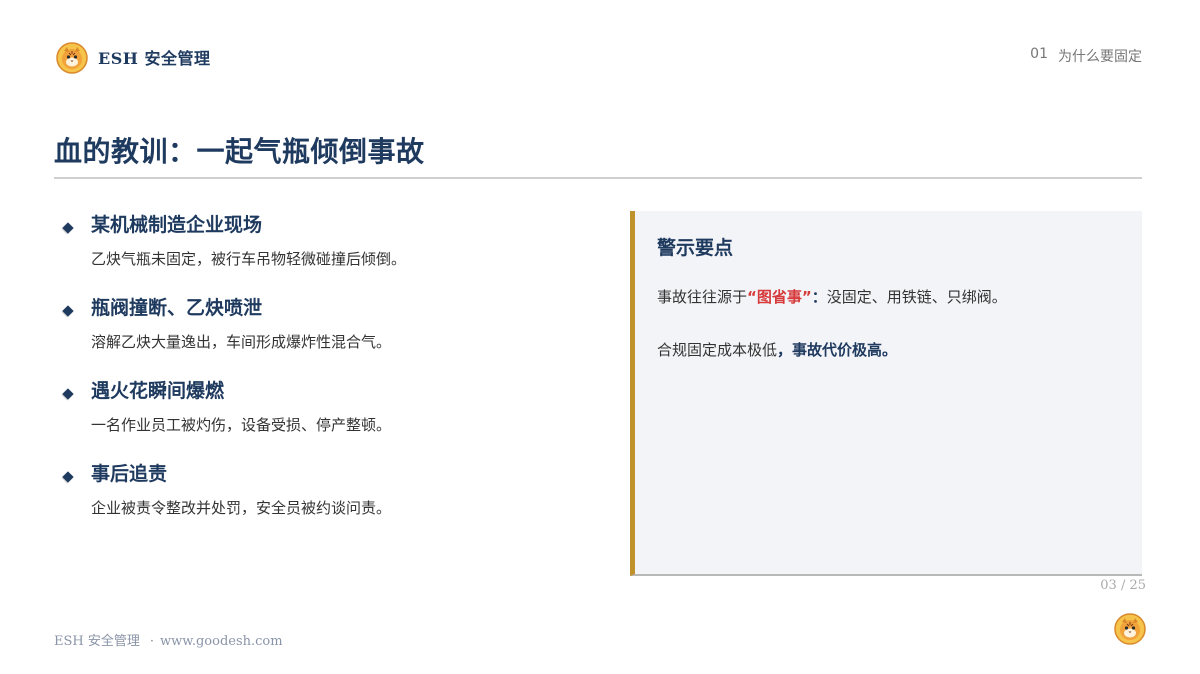  Describe the element at coordinates (129, 474) in the screenshot. I see `point-title: 事后追责` at that location.